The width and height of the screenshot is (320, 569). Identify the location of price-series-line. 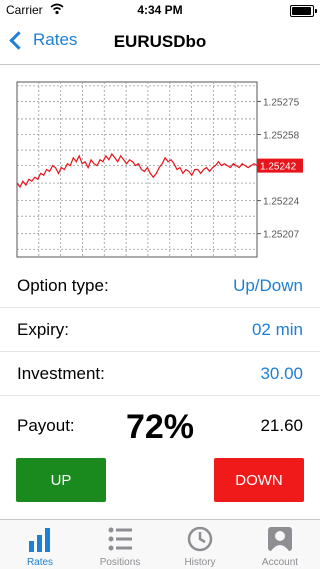
(137, 170).